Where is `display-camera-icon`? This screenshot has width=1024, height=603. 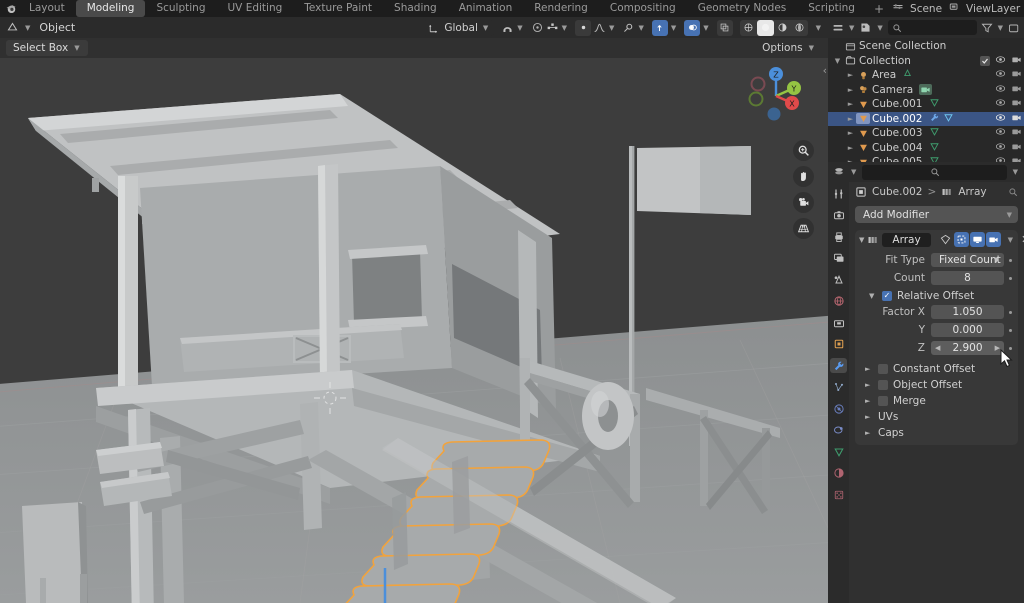 display-camera-icon is located at coordinates (993, 239).